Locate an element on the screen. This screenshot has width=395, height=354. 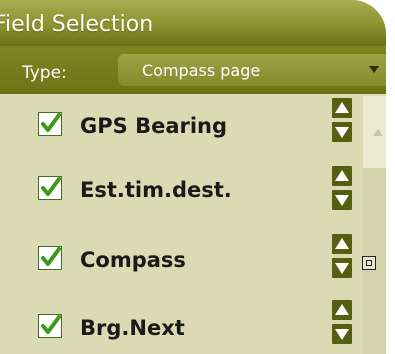
type-label: Type: is located at coordinates (44, 73).